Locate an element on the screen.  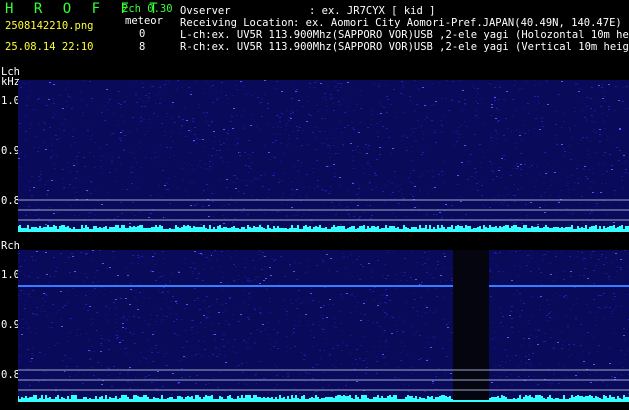
lch-meteor-count: 0 is located at coordinates (142, 34).